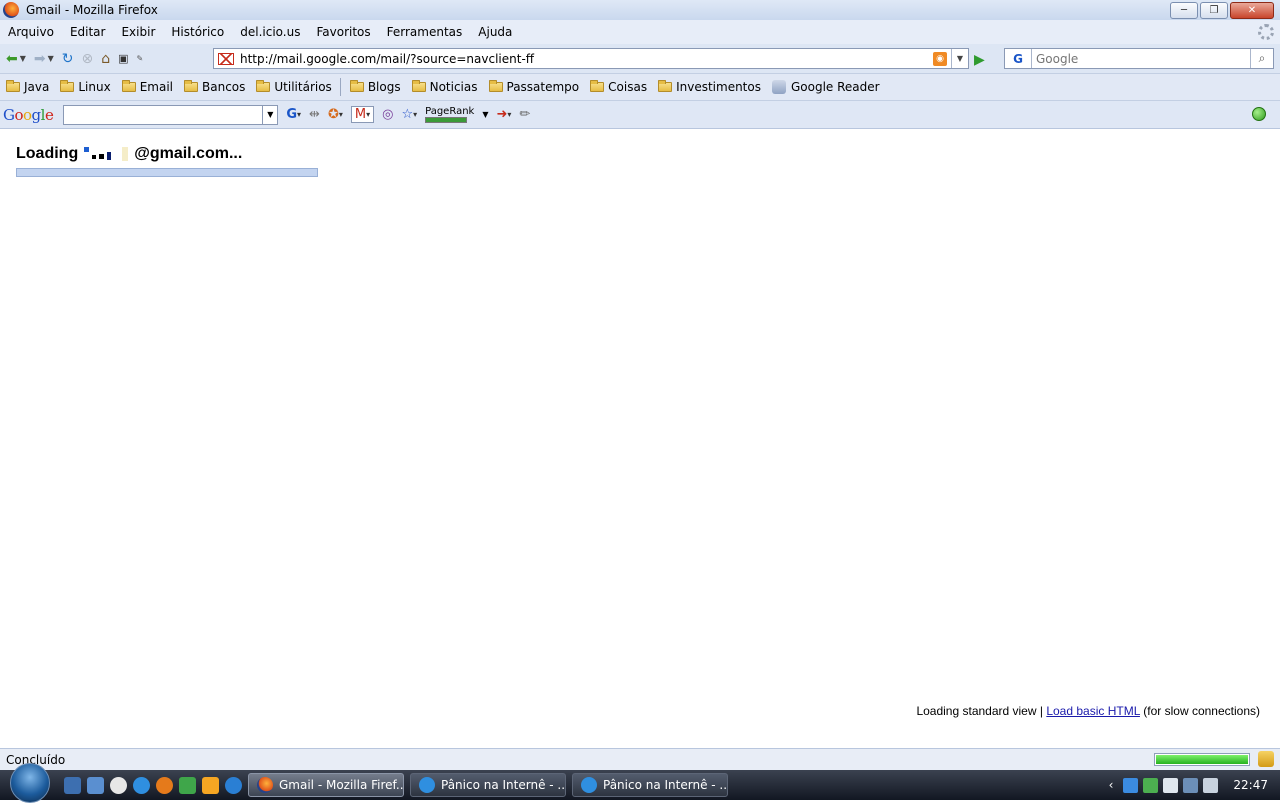 The width and height of the screenshot is (1280, 803). Describe the element at coordinates (140, 59) in the screenshot. I see `tag-icon: ✎` at that location.